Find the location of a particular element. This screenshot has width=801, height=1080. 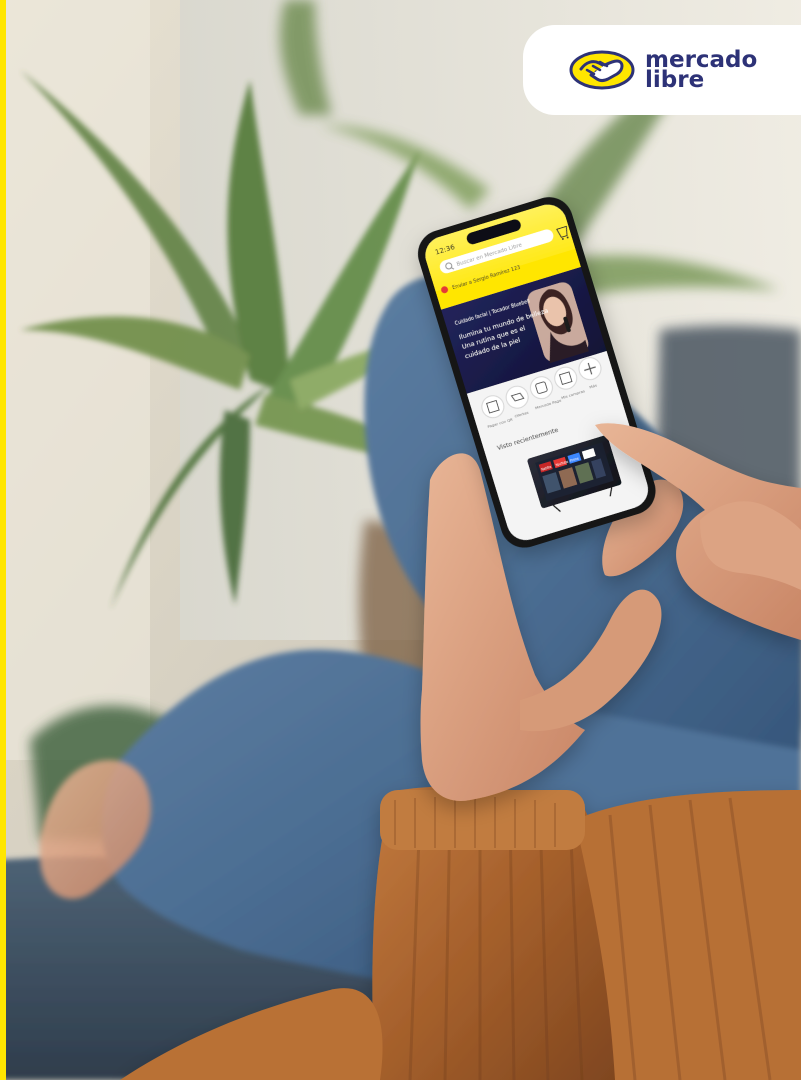

brand-edge is located at coordinates (3, 540).